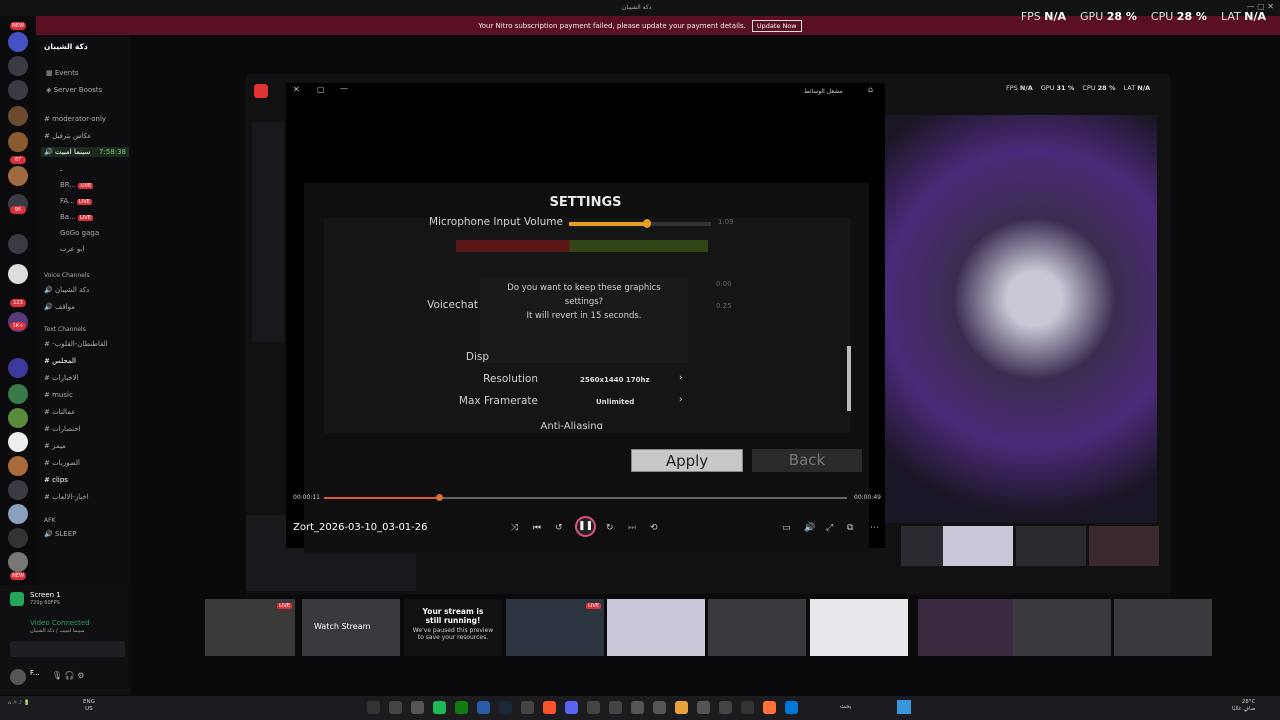  I want to click on home-icon: ⌂, so click(870, 89).